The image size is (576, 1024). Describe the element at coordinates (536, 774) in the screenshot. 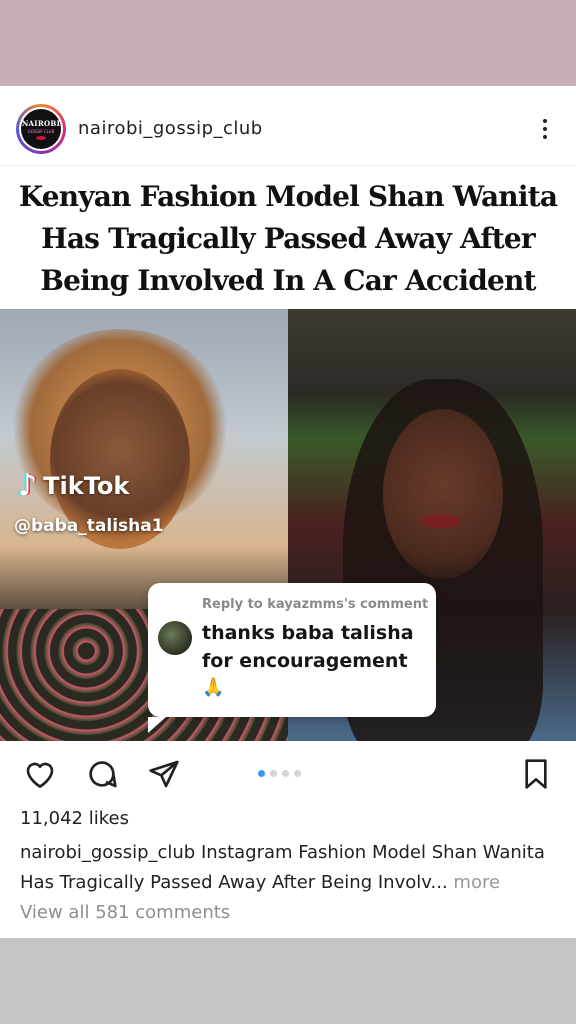

I see `bookmark-icon` at that location.